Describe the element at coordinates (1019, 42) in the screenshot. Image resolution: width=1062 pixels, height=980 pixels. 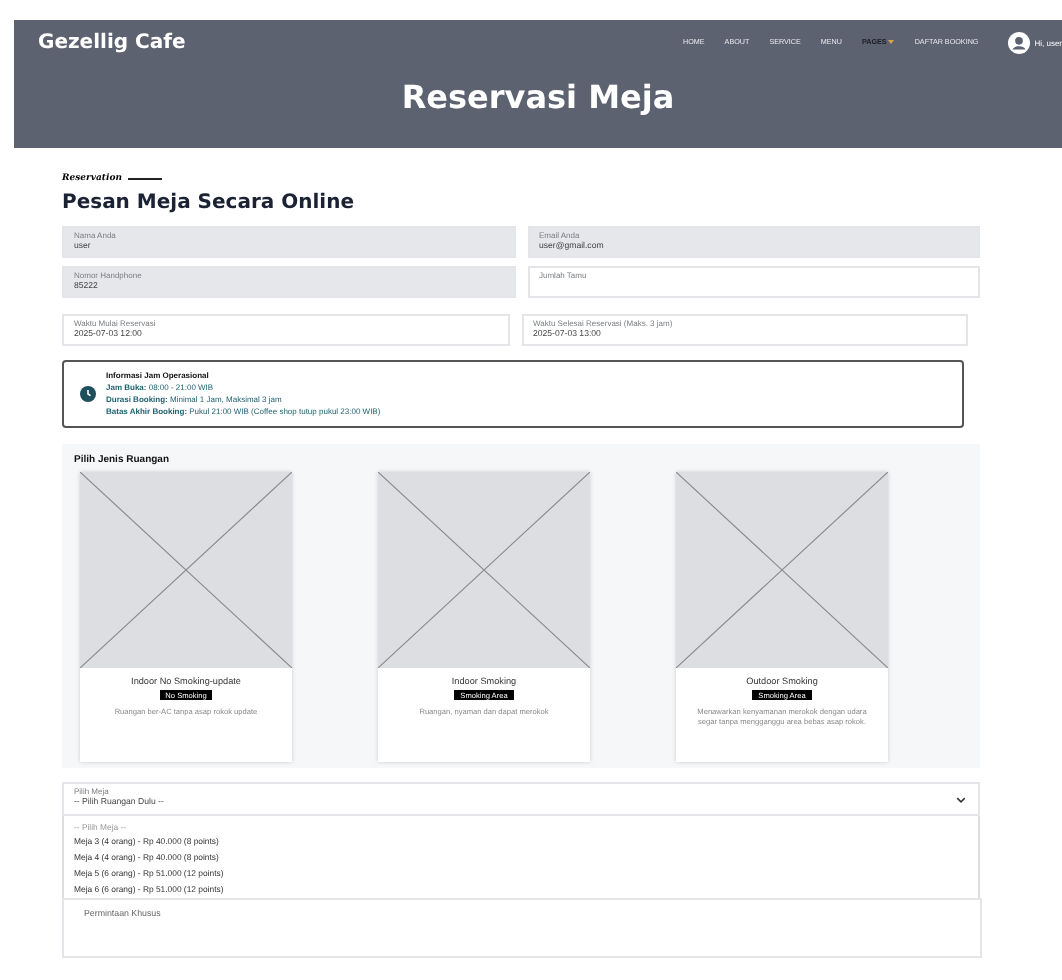
I see `user-icon` at that location.